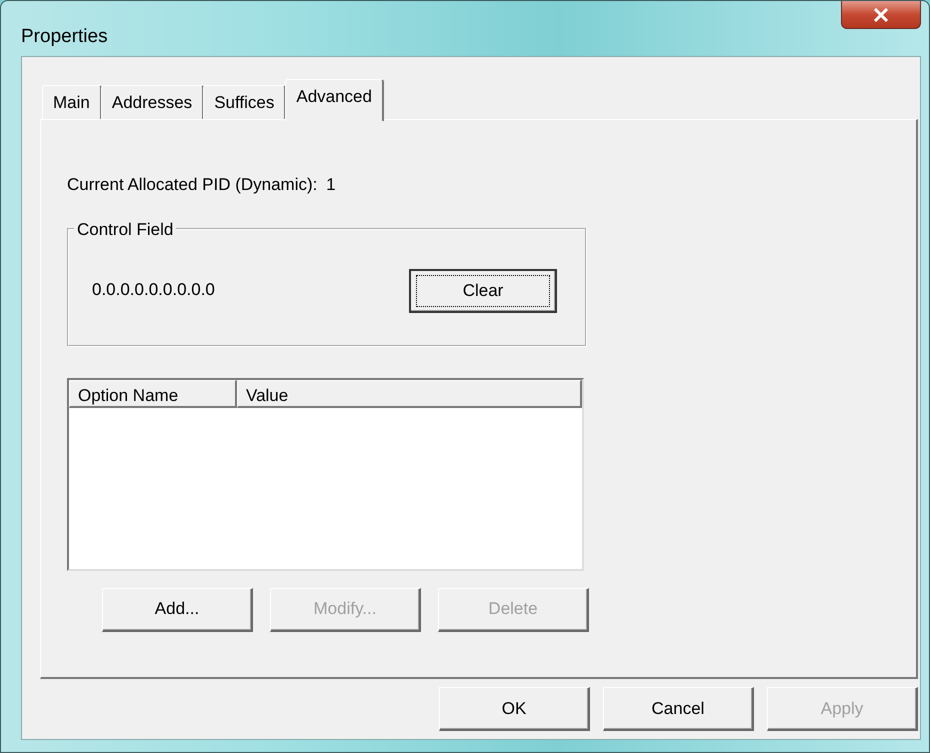 The width and height of the screenshot is (930, 753). I want to click on tab: Suffices, so click(244, 102).